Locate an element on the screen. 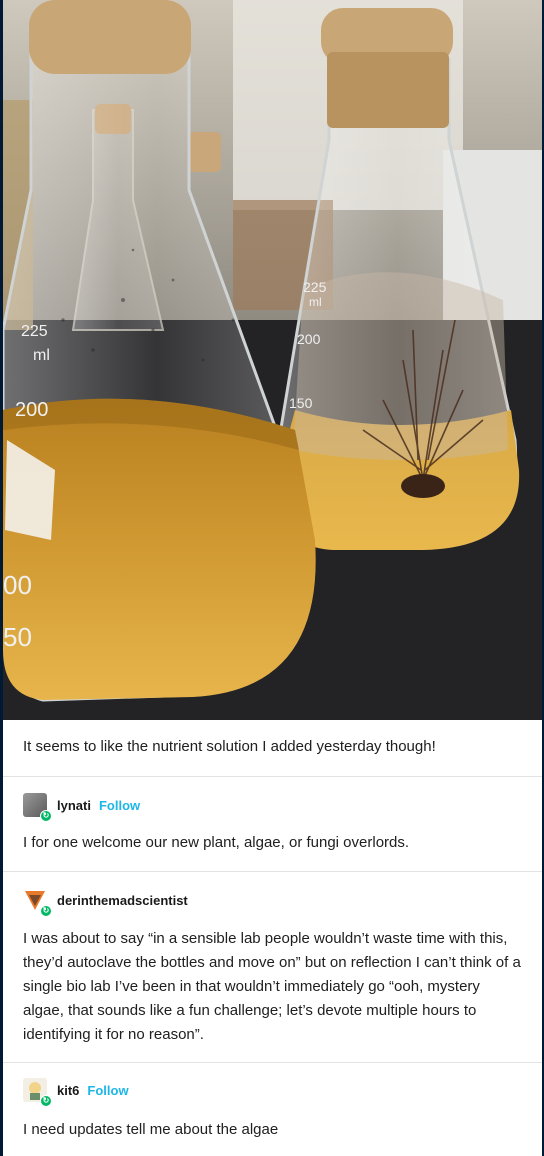  svg-text: 00 is located at coordinates (17, 585).